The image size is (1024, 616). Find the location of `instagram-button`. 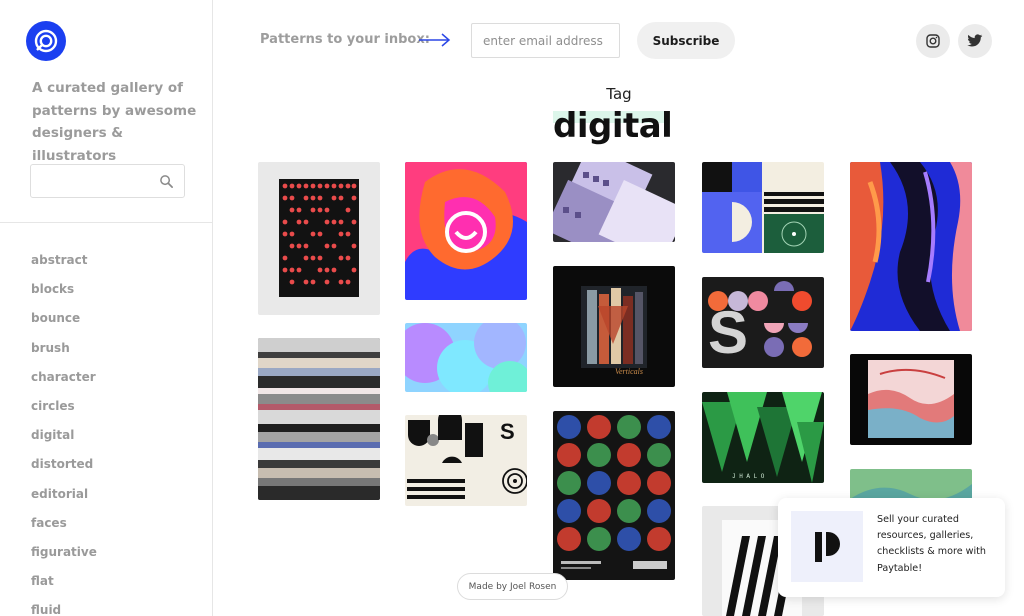

instagram-button is located at coordinates (933, 41).